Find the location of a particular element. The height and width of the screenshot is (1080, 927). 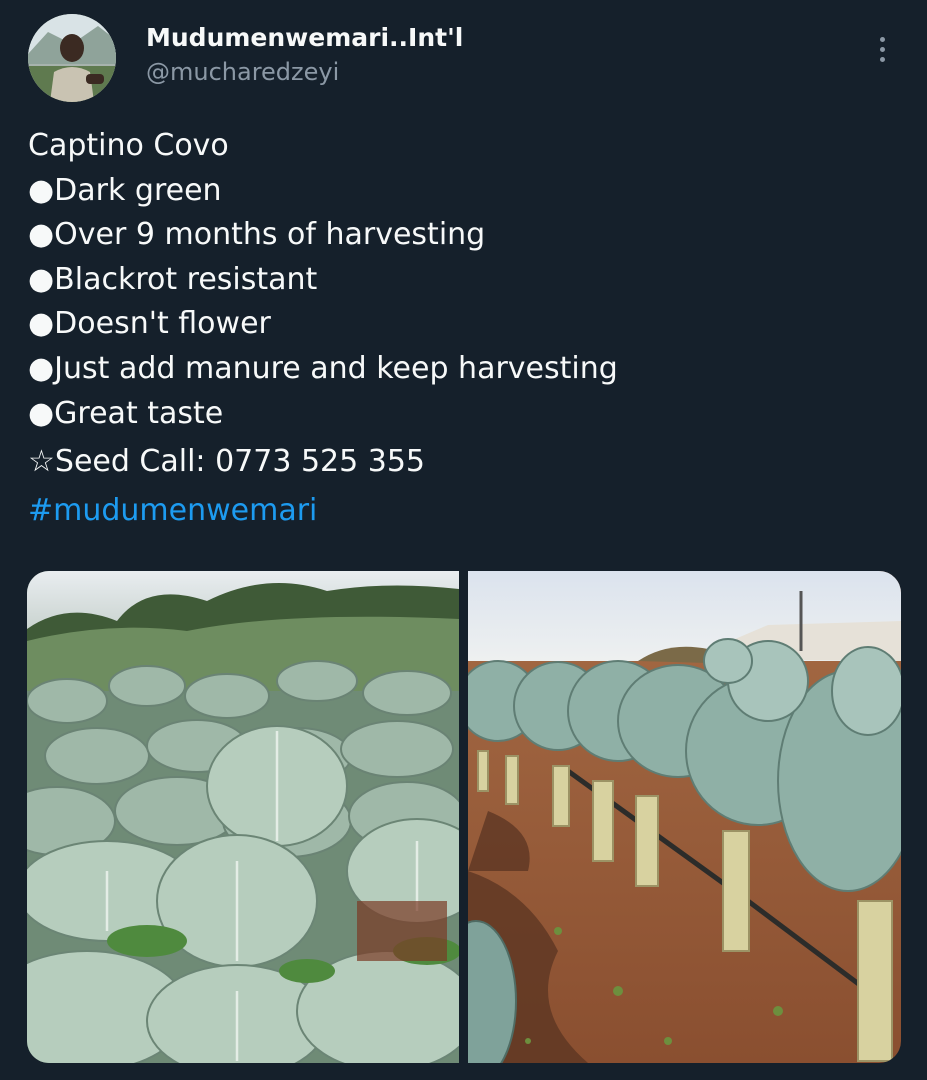

tweet-line-phone: ☆Seed Call: 0773 525 355 is located at coordinates (227, 462).